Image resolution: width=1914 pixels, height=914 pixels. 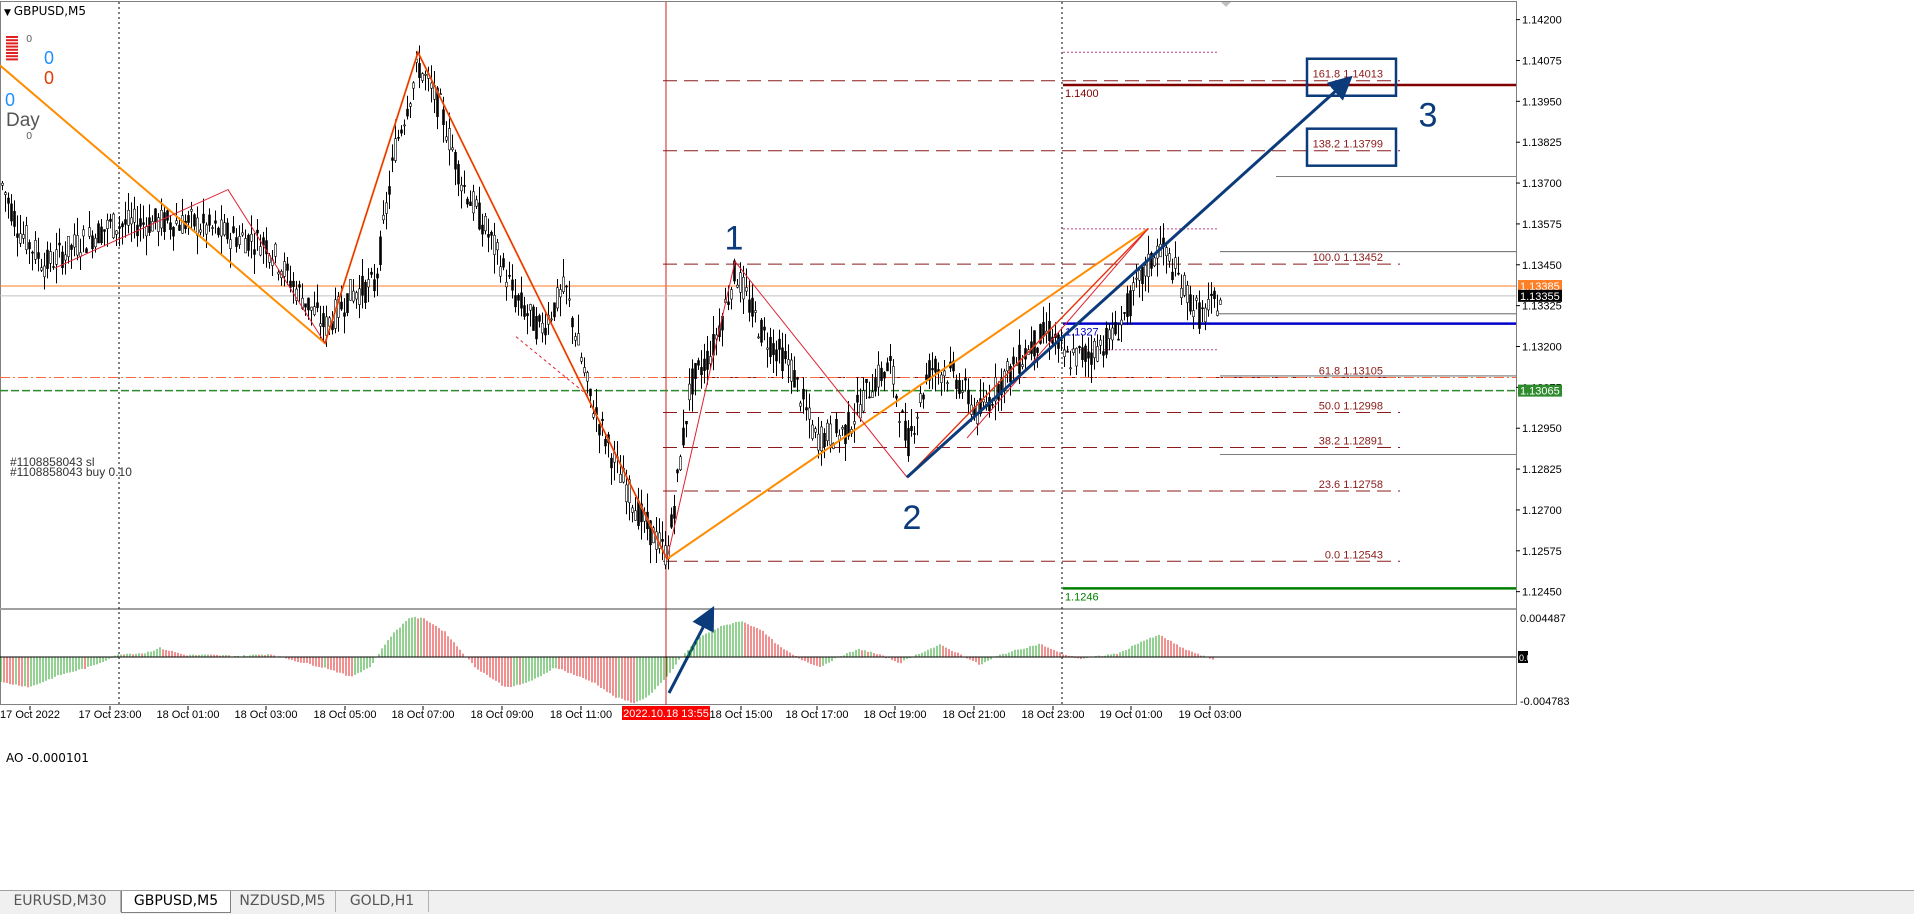 I want to click on y-tick-label: 1.12700, so click(x=1542, y=511).